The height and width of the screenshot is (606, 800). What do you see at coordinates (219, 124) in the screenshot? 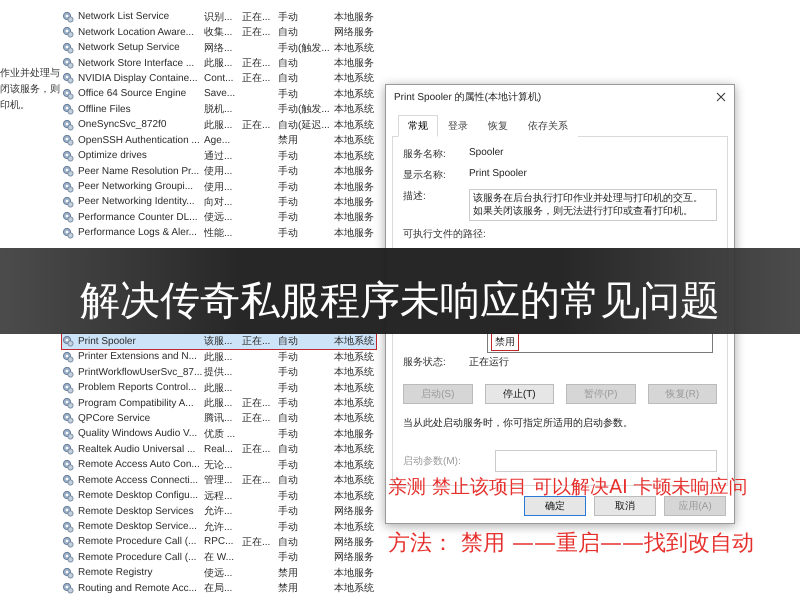
I see `service-row: OneSyncSvc_872f0 此服... 正在... 自动(延迟... 本地系统` at bounding box center [219, 124].